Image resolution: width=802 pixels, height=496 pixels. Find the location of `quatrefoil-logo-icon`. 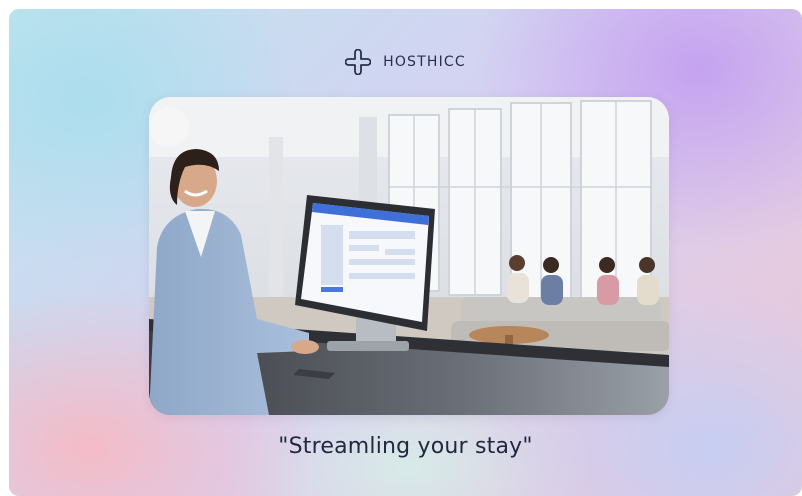

quatrefoil-logo-icon is located at coordinates (358, 62).